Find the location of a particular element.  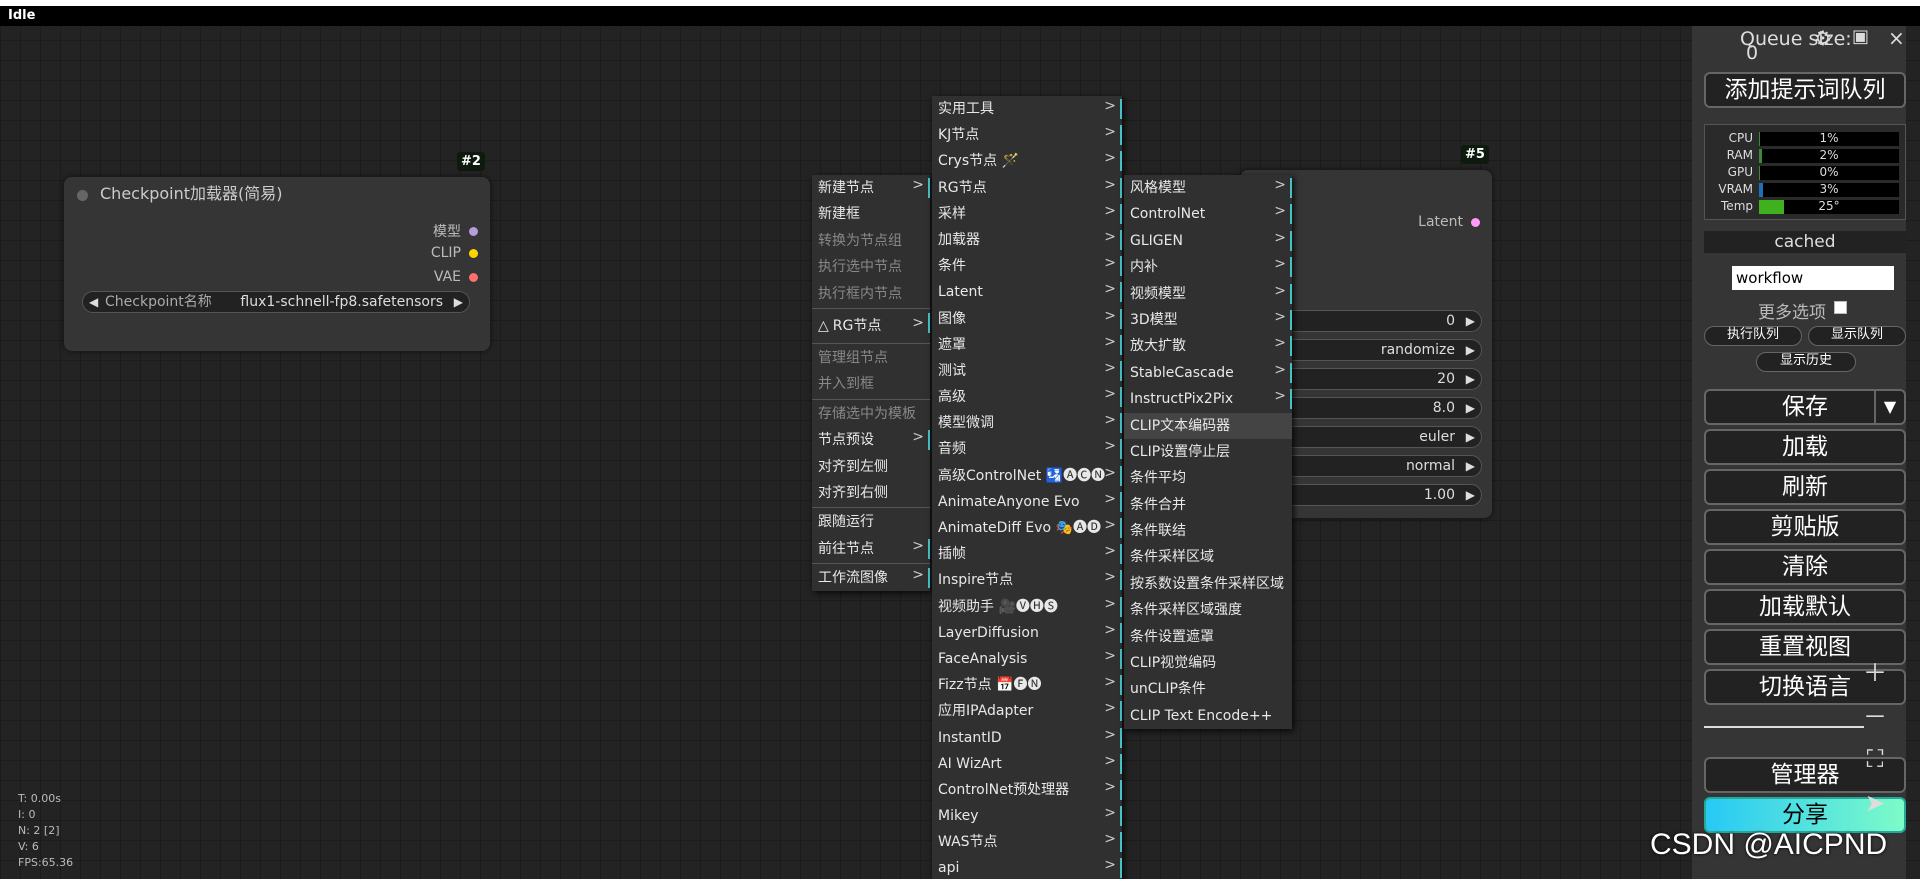

conditioning-menu-item: 内补 > is located at coordinates (1208, 267).